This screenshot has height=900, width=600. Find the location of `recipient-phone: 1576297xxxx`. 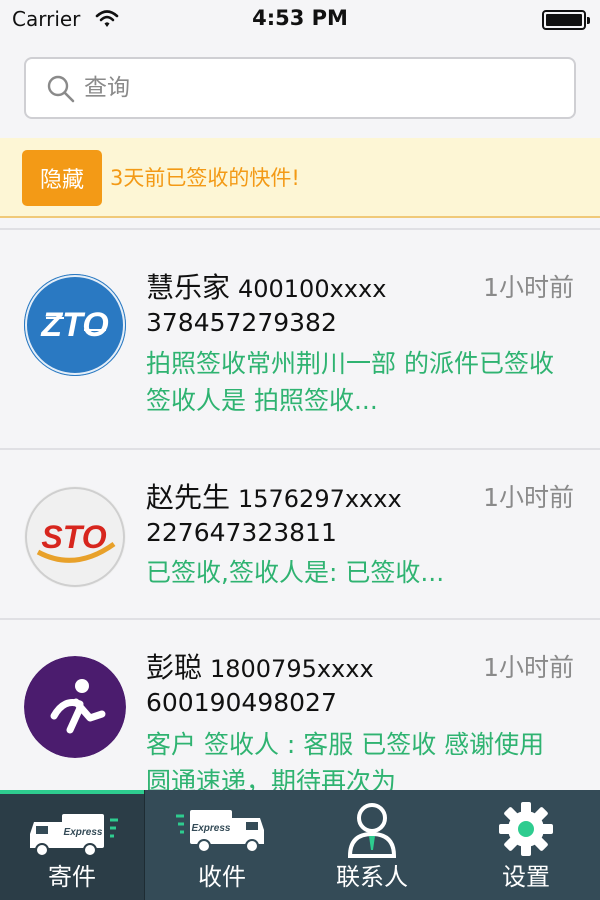

recipient-phone: 1576297xxxx is located at coordinates (319, 499).